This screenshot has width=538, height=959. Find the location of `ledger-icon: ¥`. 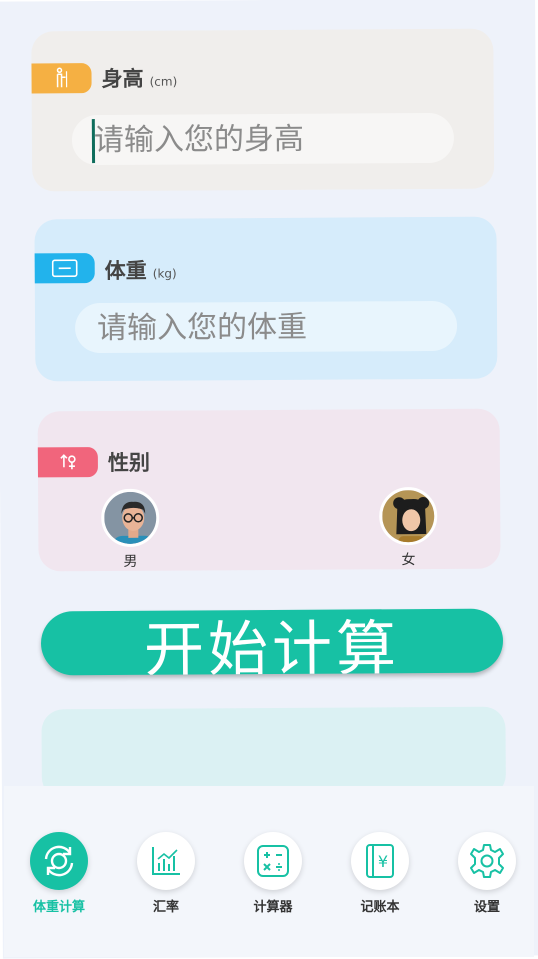

ledger-icon: ¥ is located at coordinates (380, 861).